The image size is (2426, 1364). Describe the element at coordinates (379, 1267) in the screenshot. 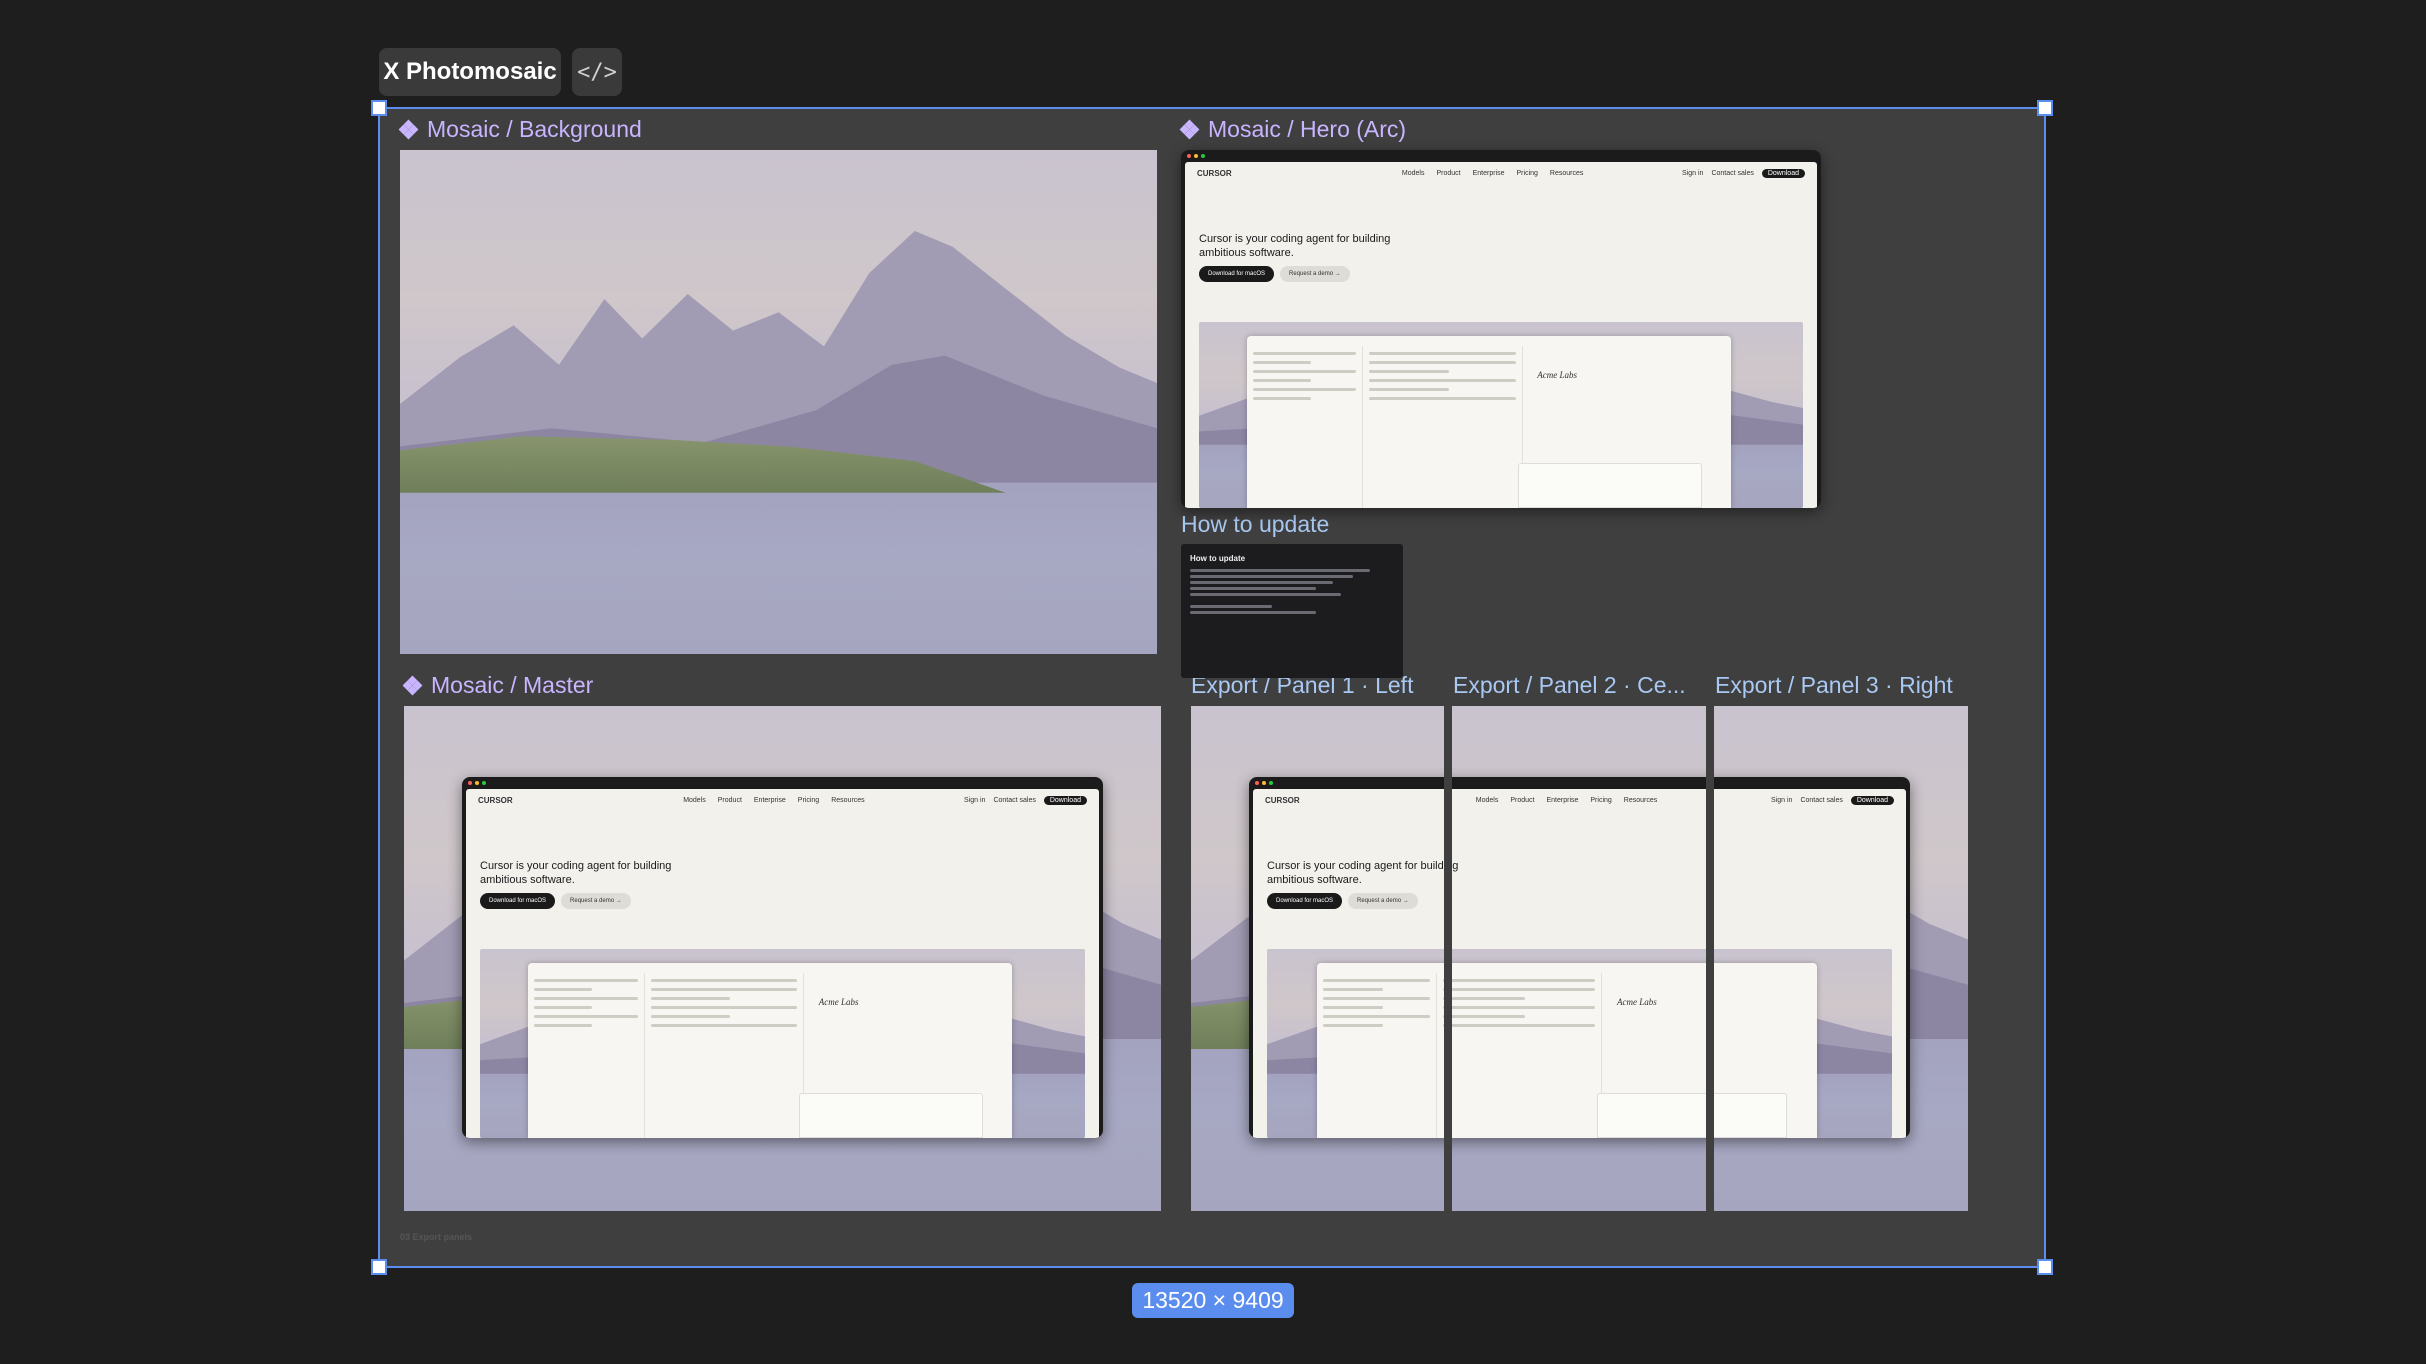

I see `resize-handle-bottom-left` at that location.